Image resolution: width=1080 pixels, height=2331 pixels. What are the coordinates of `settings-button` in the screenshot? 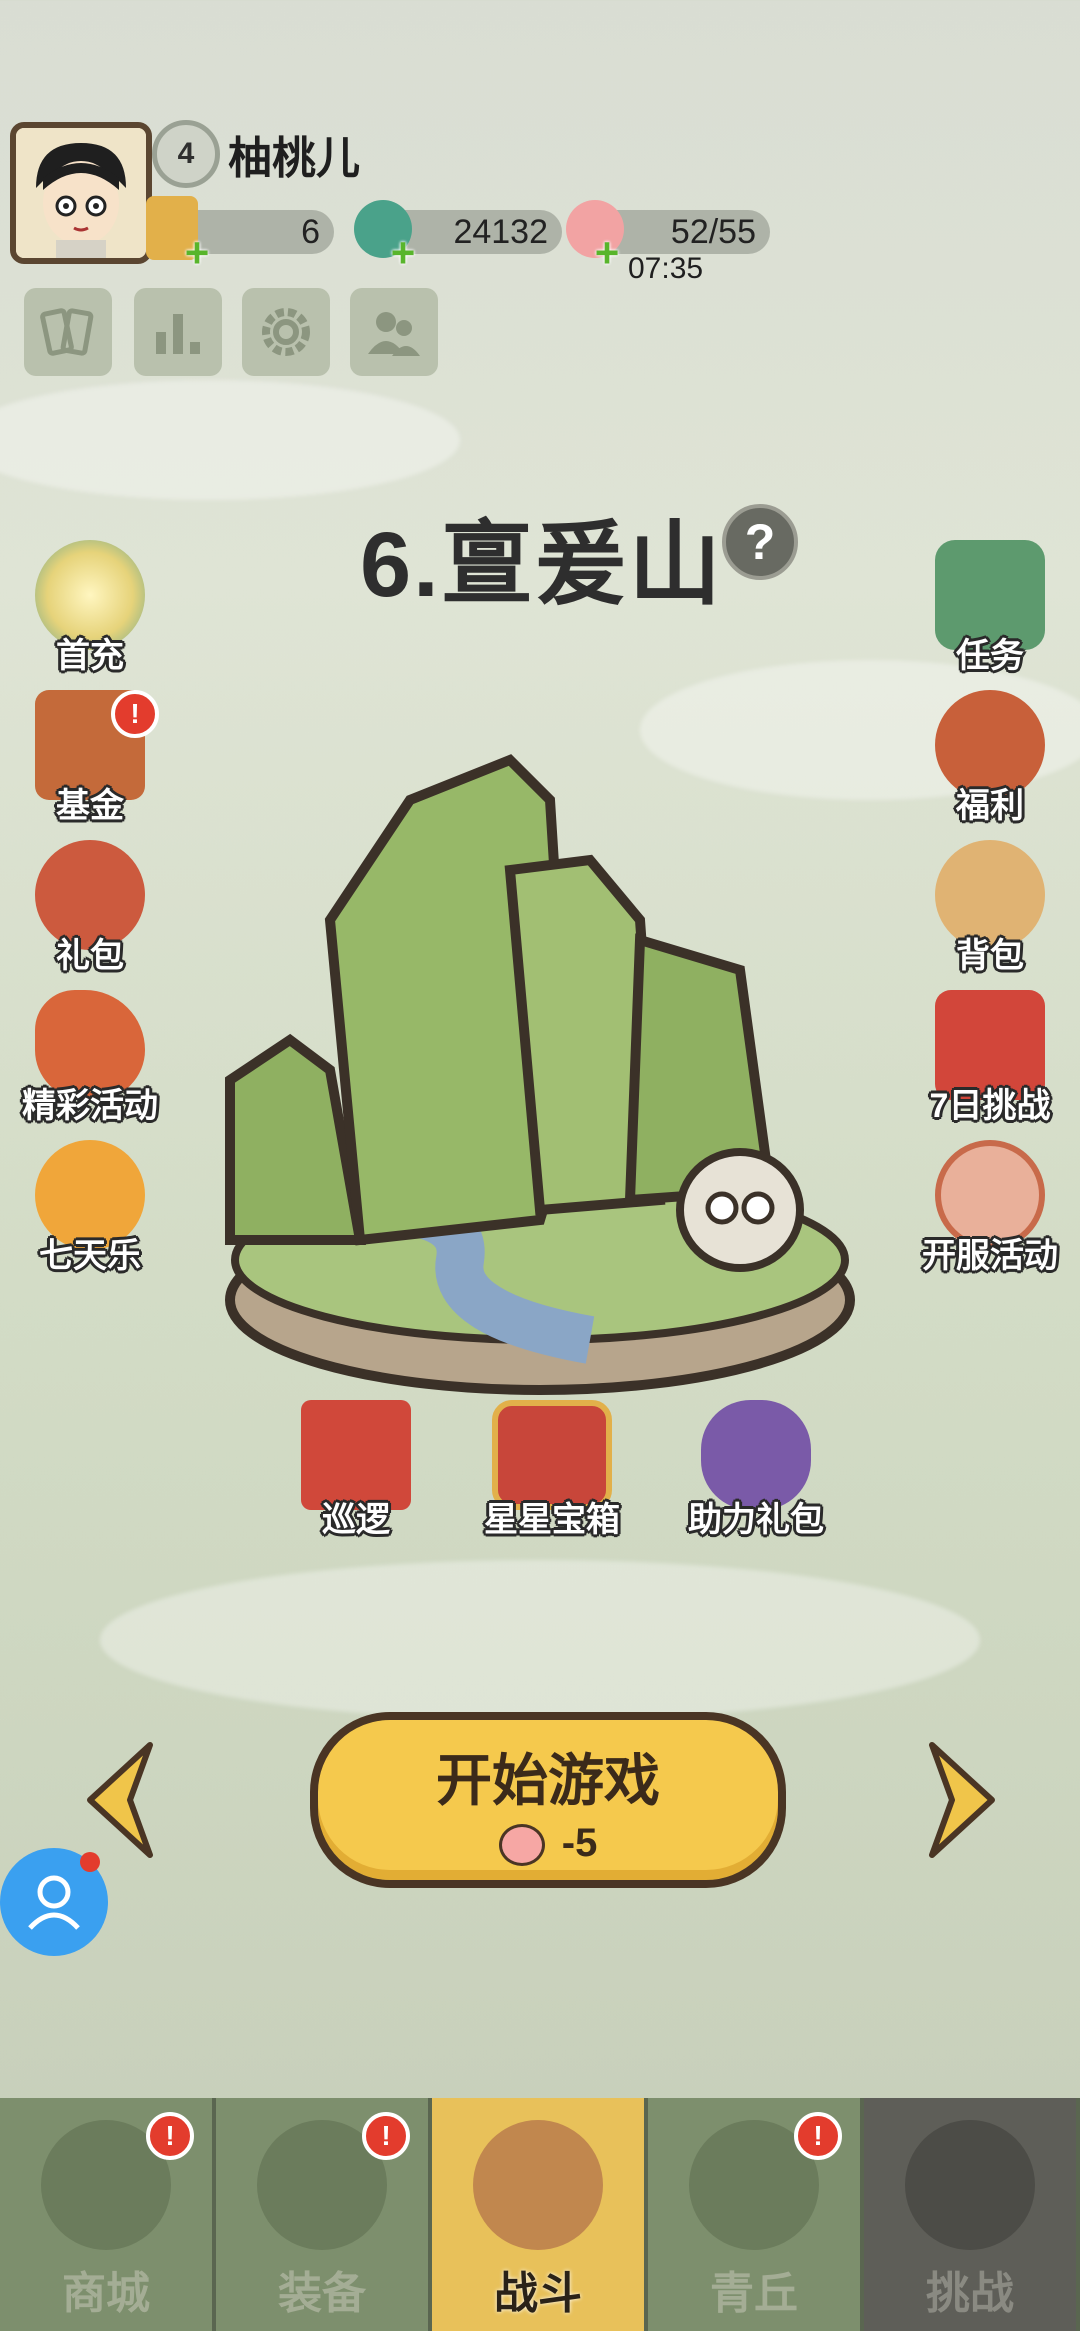 It's located at (286, 332).